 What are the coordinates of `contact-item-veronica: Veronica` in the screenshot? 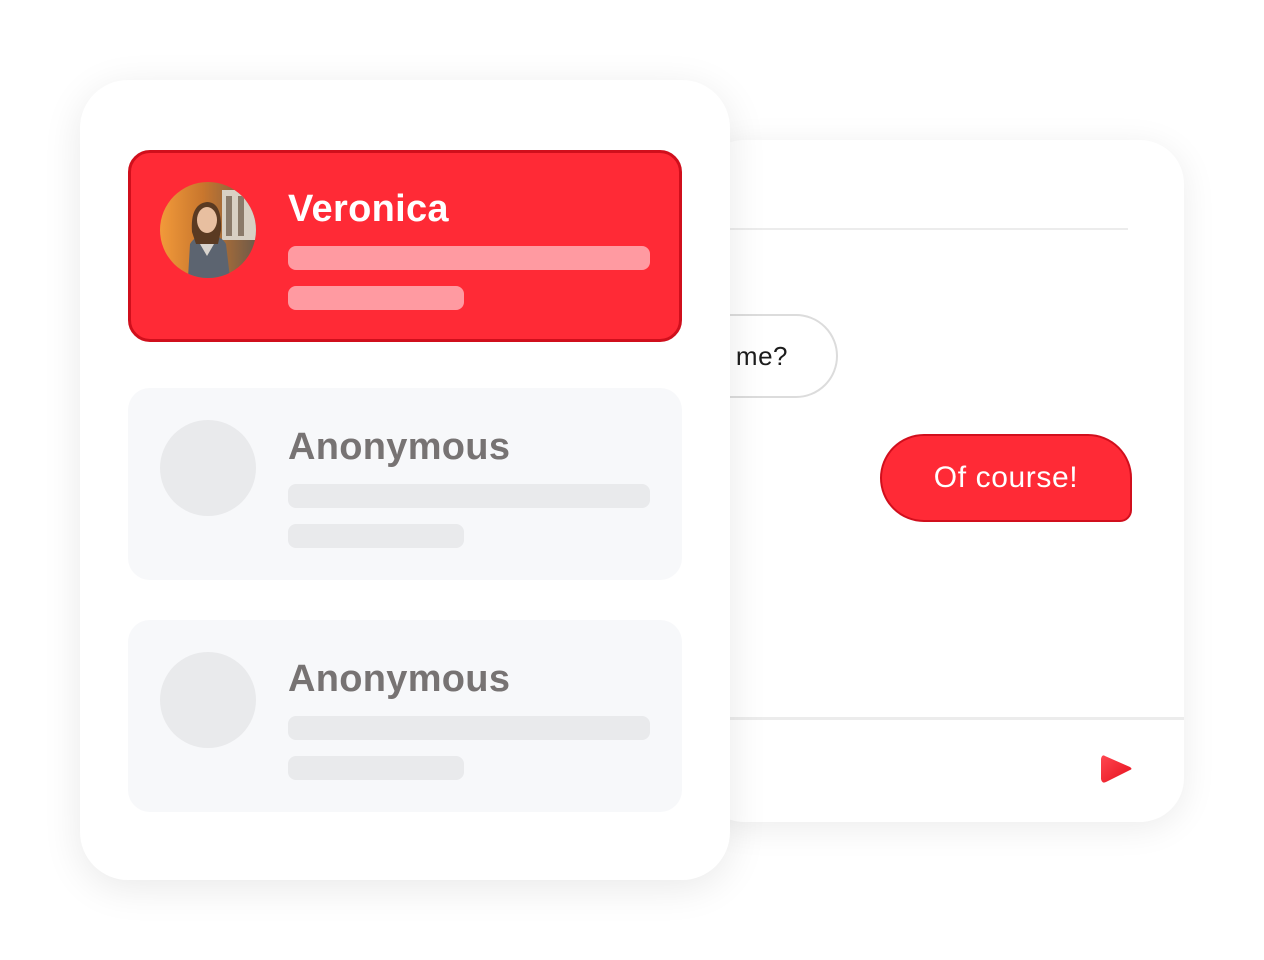 It's located at (405, 246).